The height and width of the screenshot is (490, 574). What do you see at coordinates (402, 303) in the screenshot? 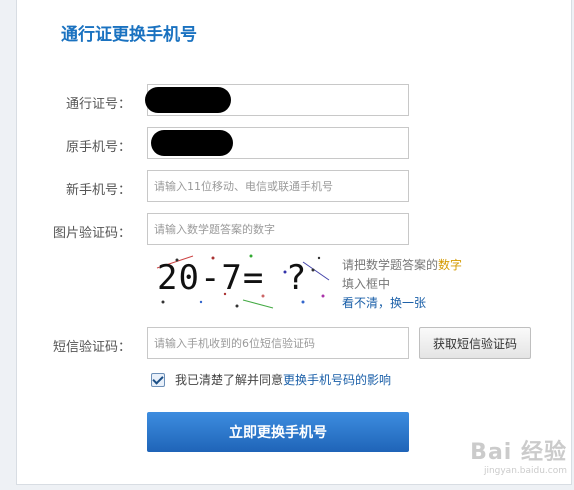
I see `refresh-captcha-link: 看不清，换一张` at bounding box center [402, 303].